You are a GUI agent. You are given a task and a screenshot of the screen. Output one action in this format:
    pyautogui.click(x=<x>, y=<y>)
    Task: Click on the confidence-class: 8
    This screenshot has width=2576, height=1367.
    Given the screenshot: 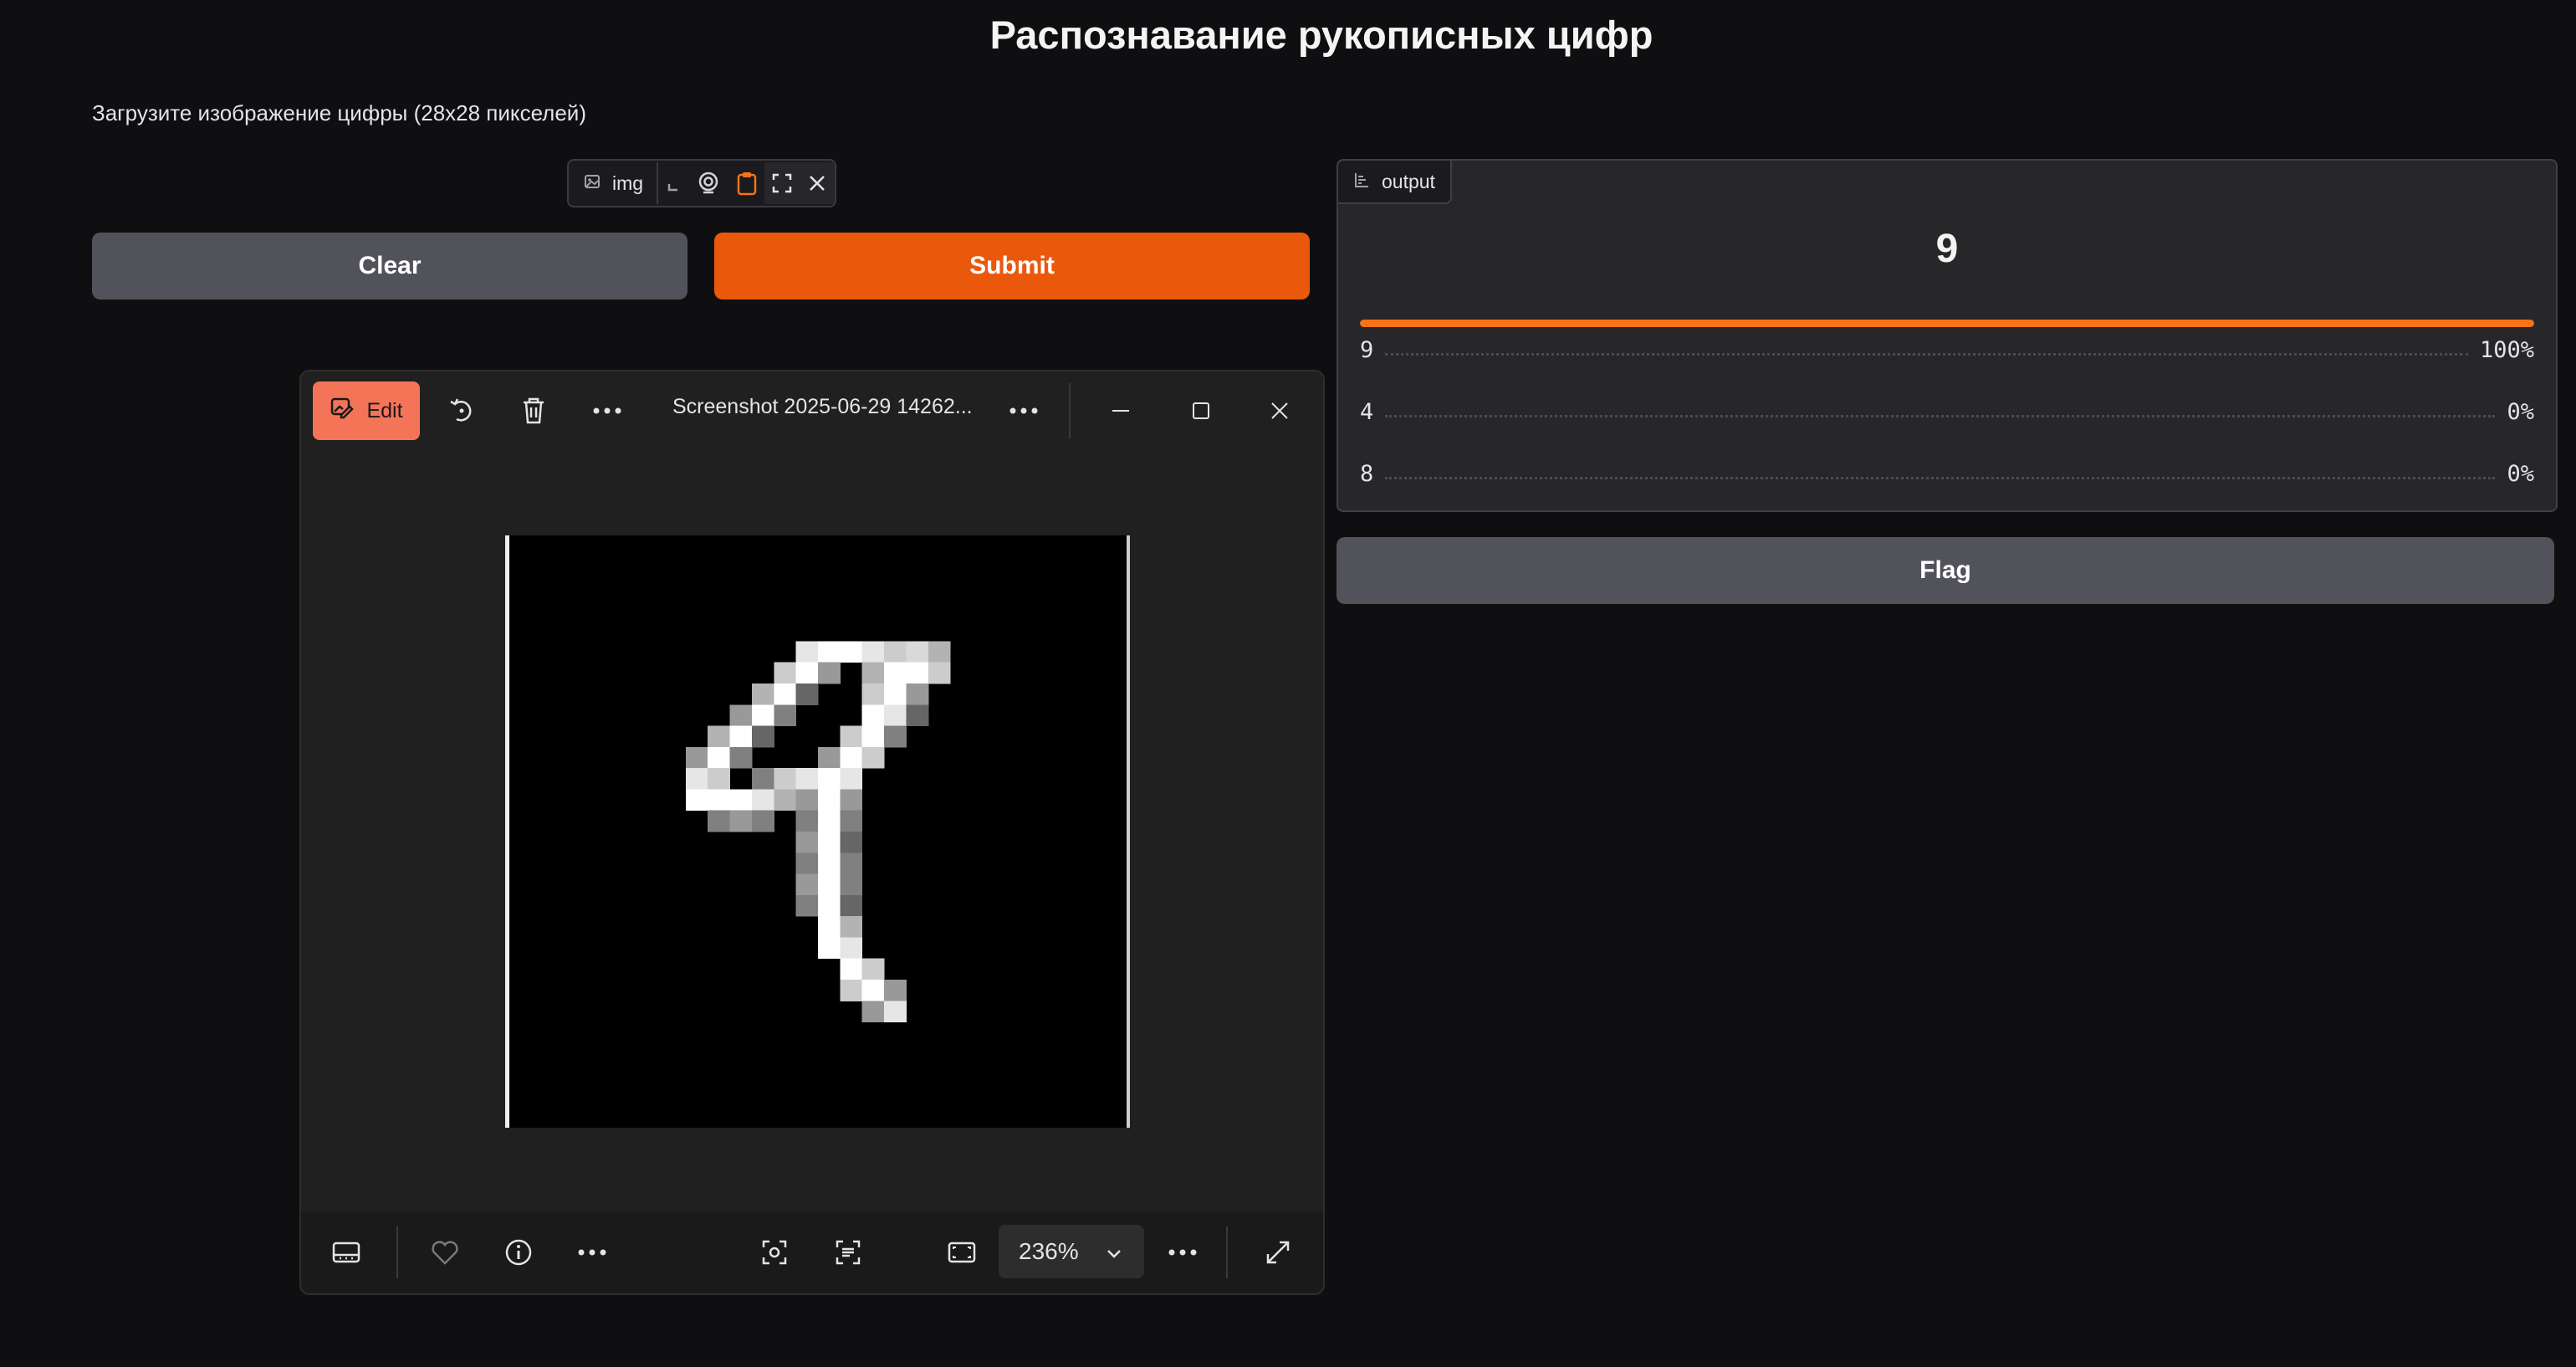 What is the action you would take?
    pyautogui.click(x=1367, y=473)
    